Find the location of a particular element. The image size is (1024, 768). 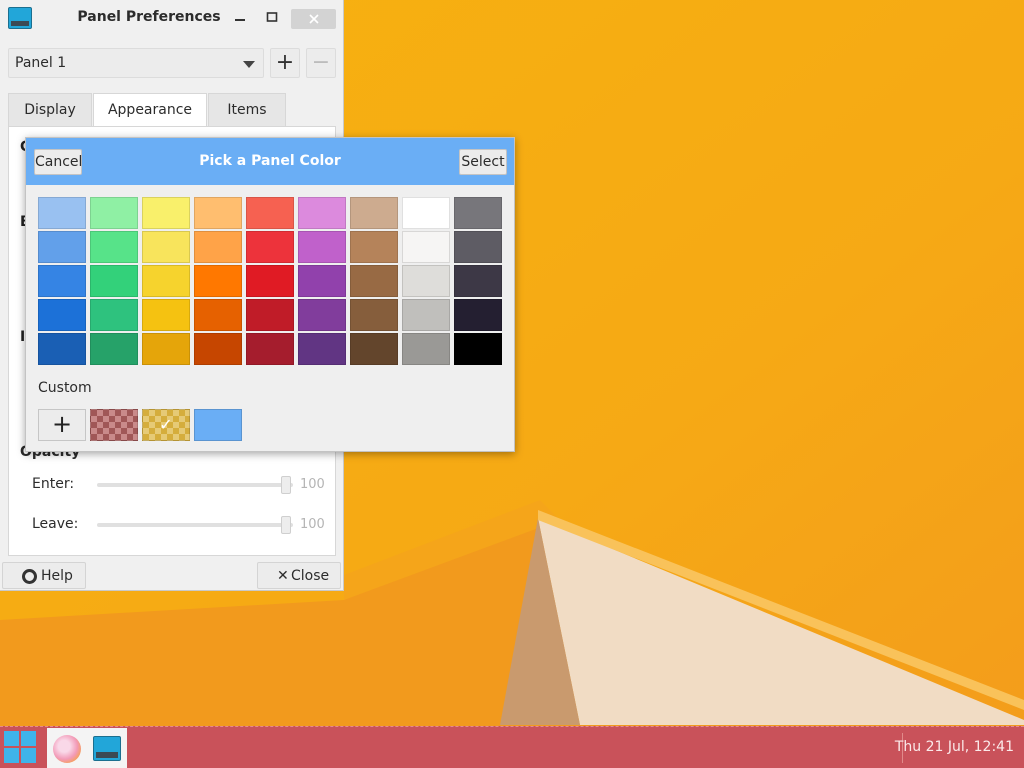

maximize-icon is located at coordinates (272, 17).